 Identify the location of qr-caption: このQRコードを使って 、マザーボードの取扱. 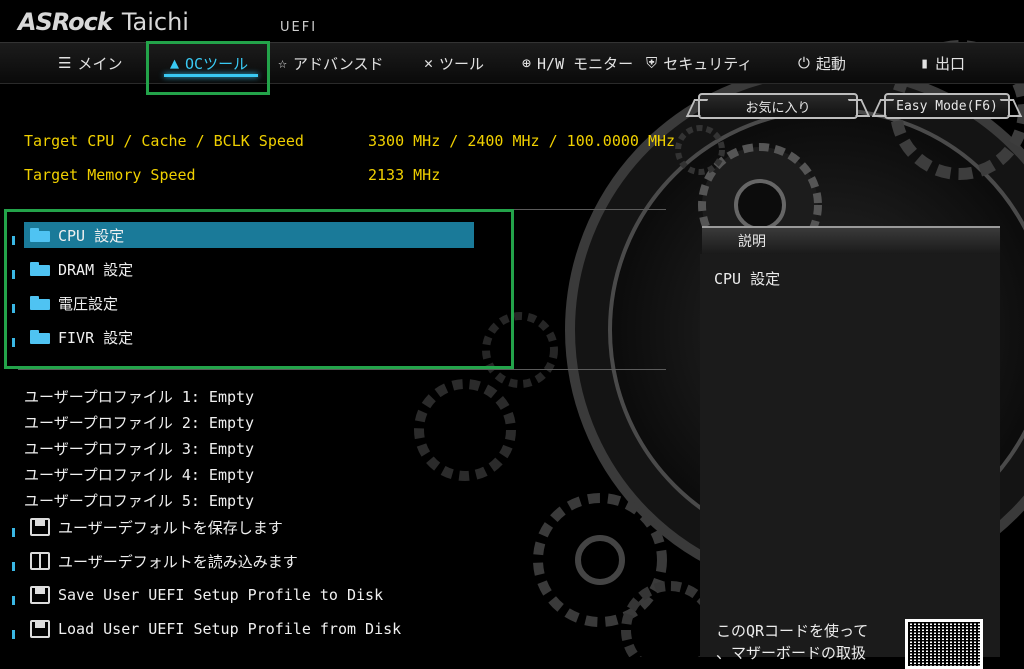
(792, 642).